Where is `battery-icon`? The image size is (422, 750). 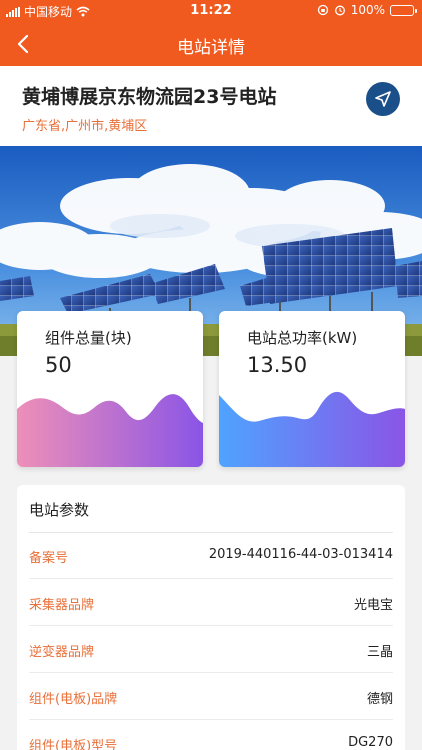 battery-icon is located at coordinates (403, 10).